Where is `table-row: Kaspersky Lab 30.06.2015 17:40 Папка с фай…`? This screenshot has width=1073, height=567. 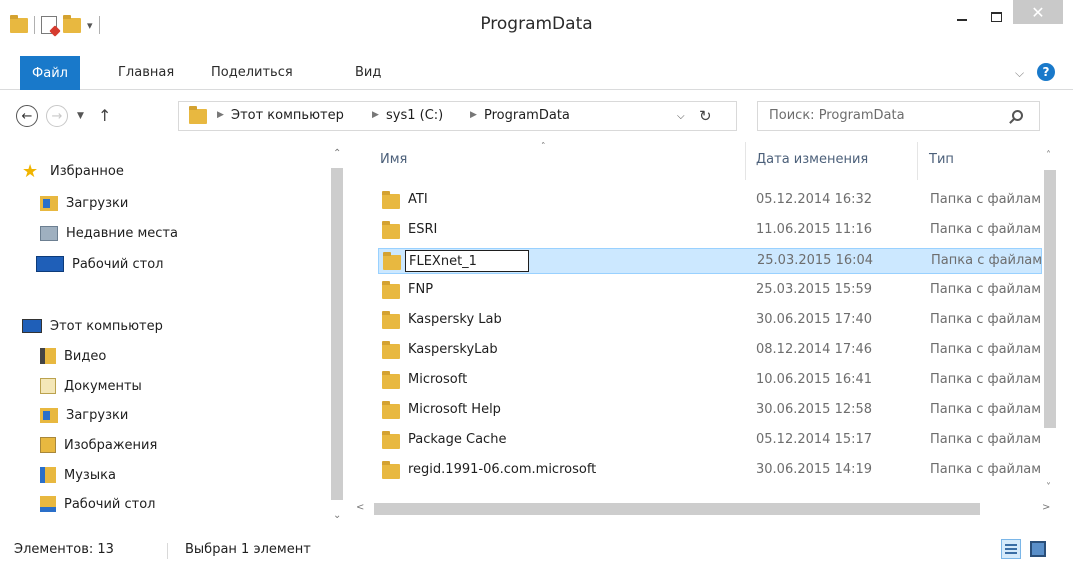 table-row: Kaspersky Lab 30.06.2015 17:40 Папка с фай… is located at coordinates (710, 321).